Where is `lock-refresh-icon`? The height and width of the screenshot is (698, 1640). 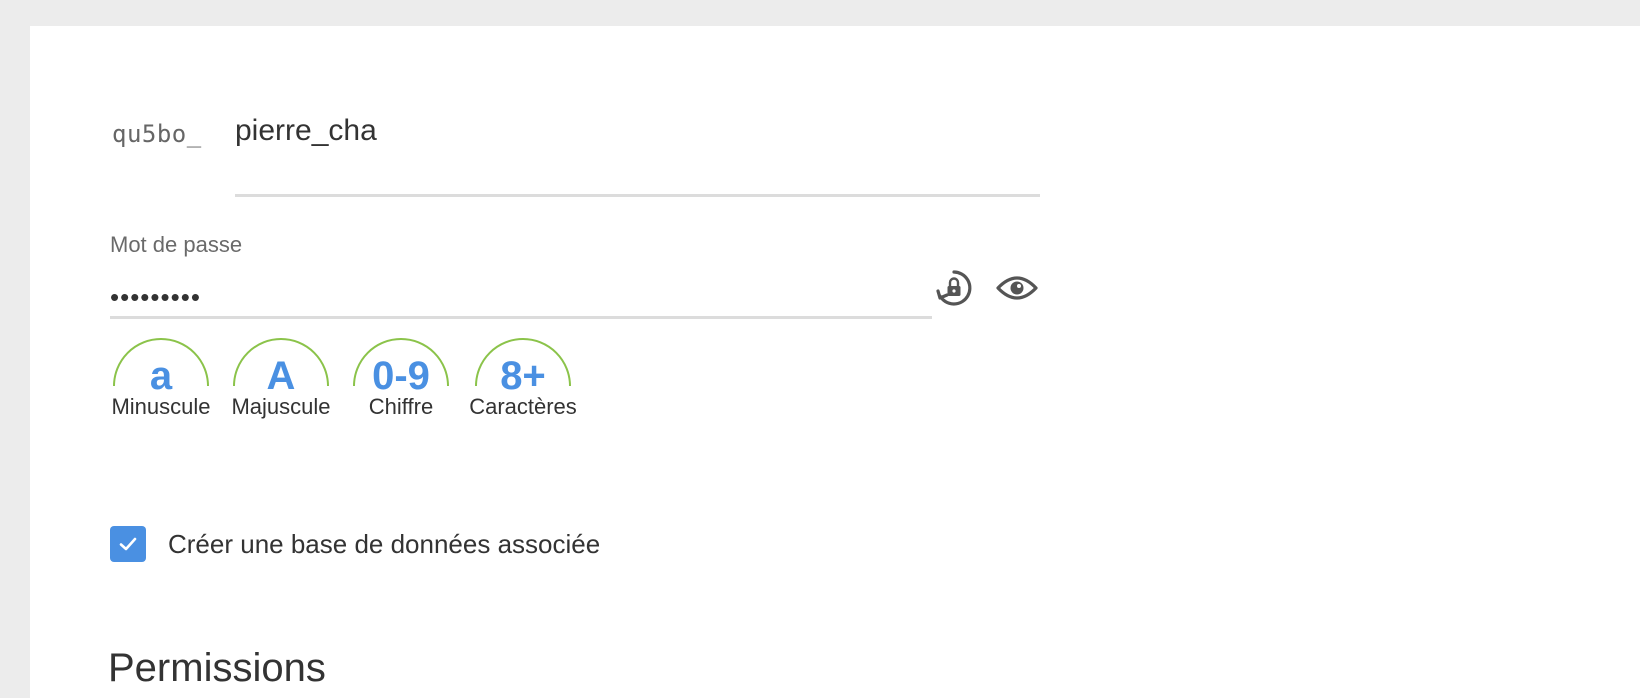
lock-refresh-icon is located at coordinates (954, 288).